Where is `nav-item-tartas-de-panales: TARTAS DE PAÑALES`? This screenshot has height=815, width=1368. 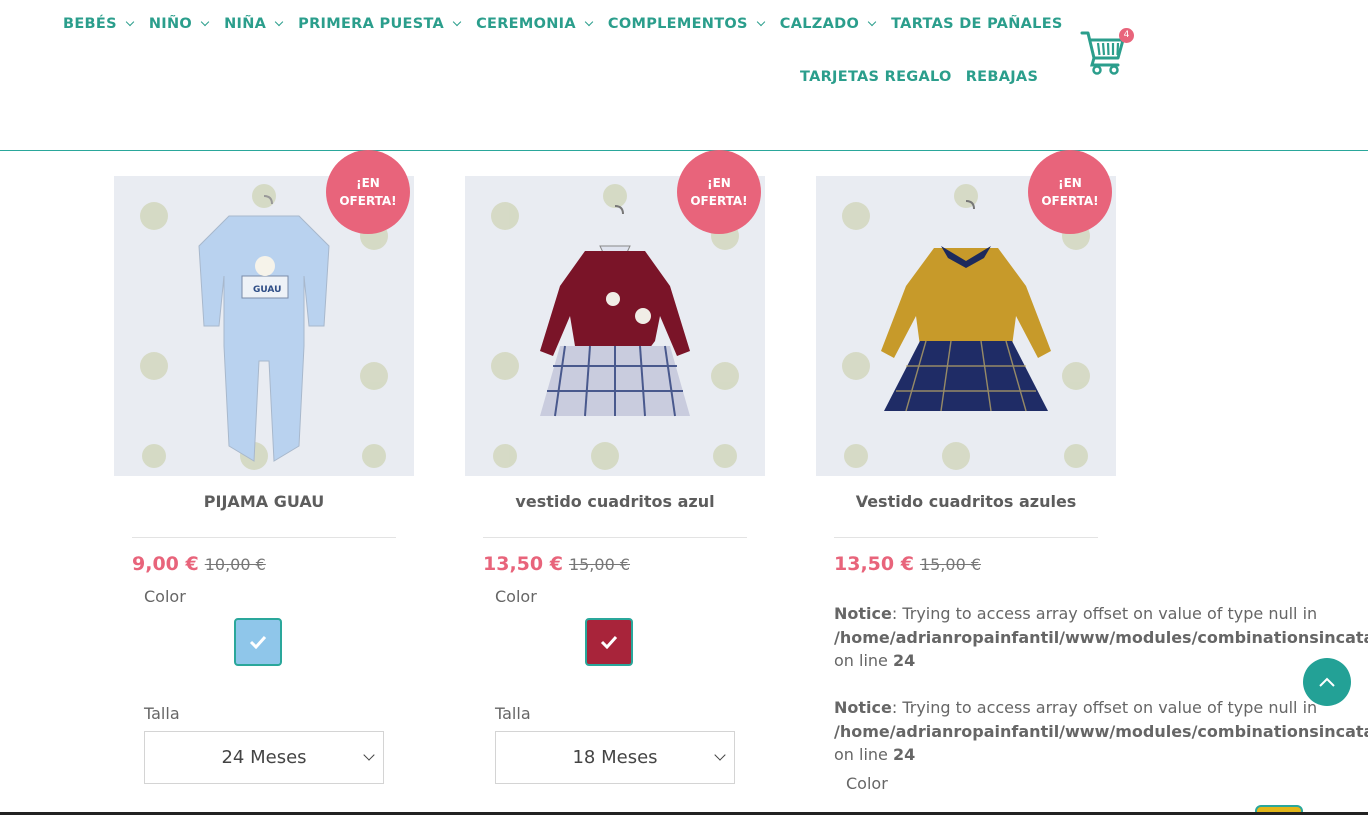
nav-item-tartas-de-panales: TARTAS DE PAÑALES is located at coordinates (977, 24).